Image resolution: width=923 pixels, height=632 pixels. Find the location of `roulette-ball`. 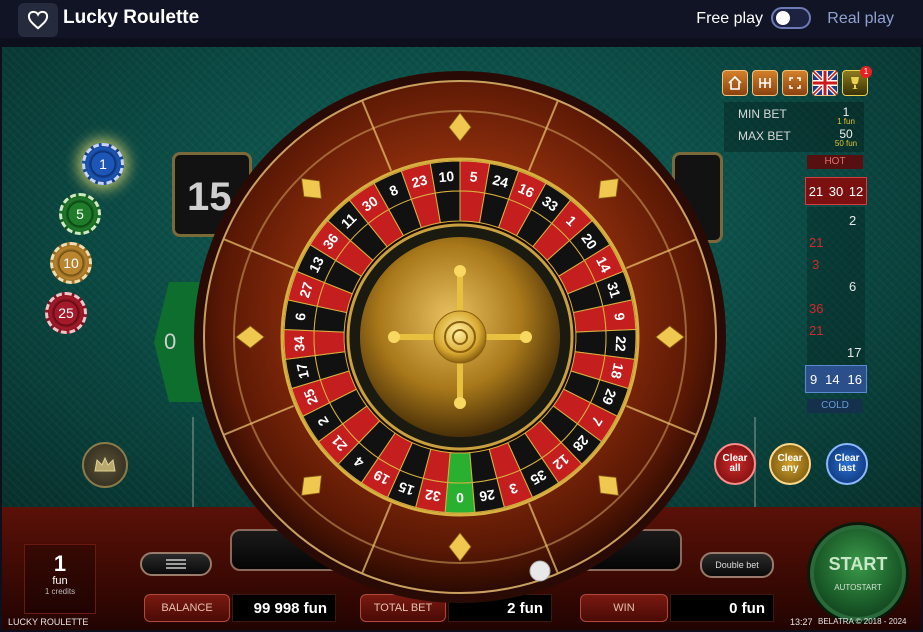

roulette-ball is located at coordinates (540, 571).